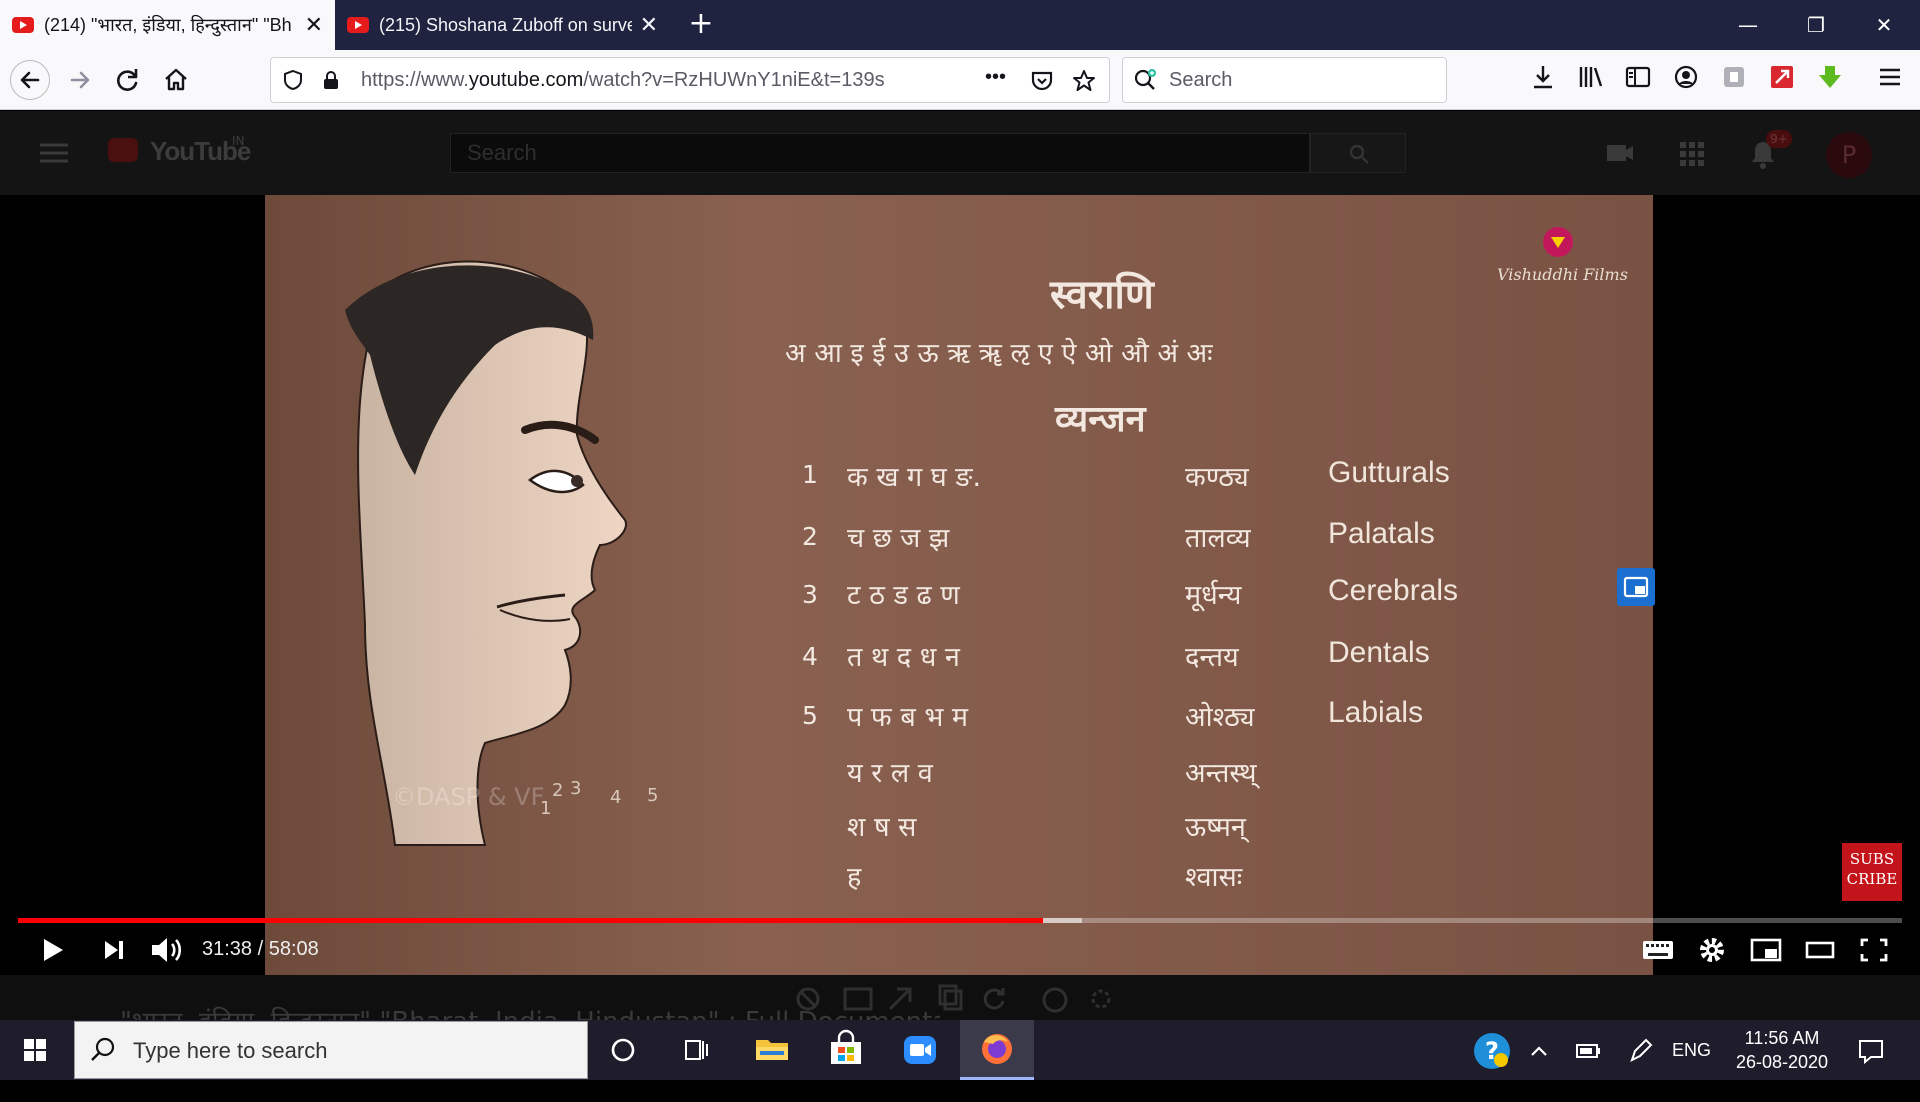 This screenshot has height=1102, width=1920. Describe the element at coordinates (1587, 1051) in the screenshot. I see `battery-icon` at that location.